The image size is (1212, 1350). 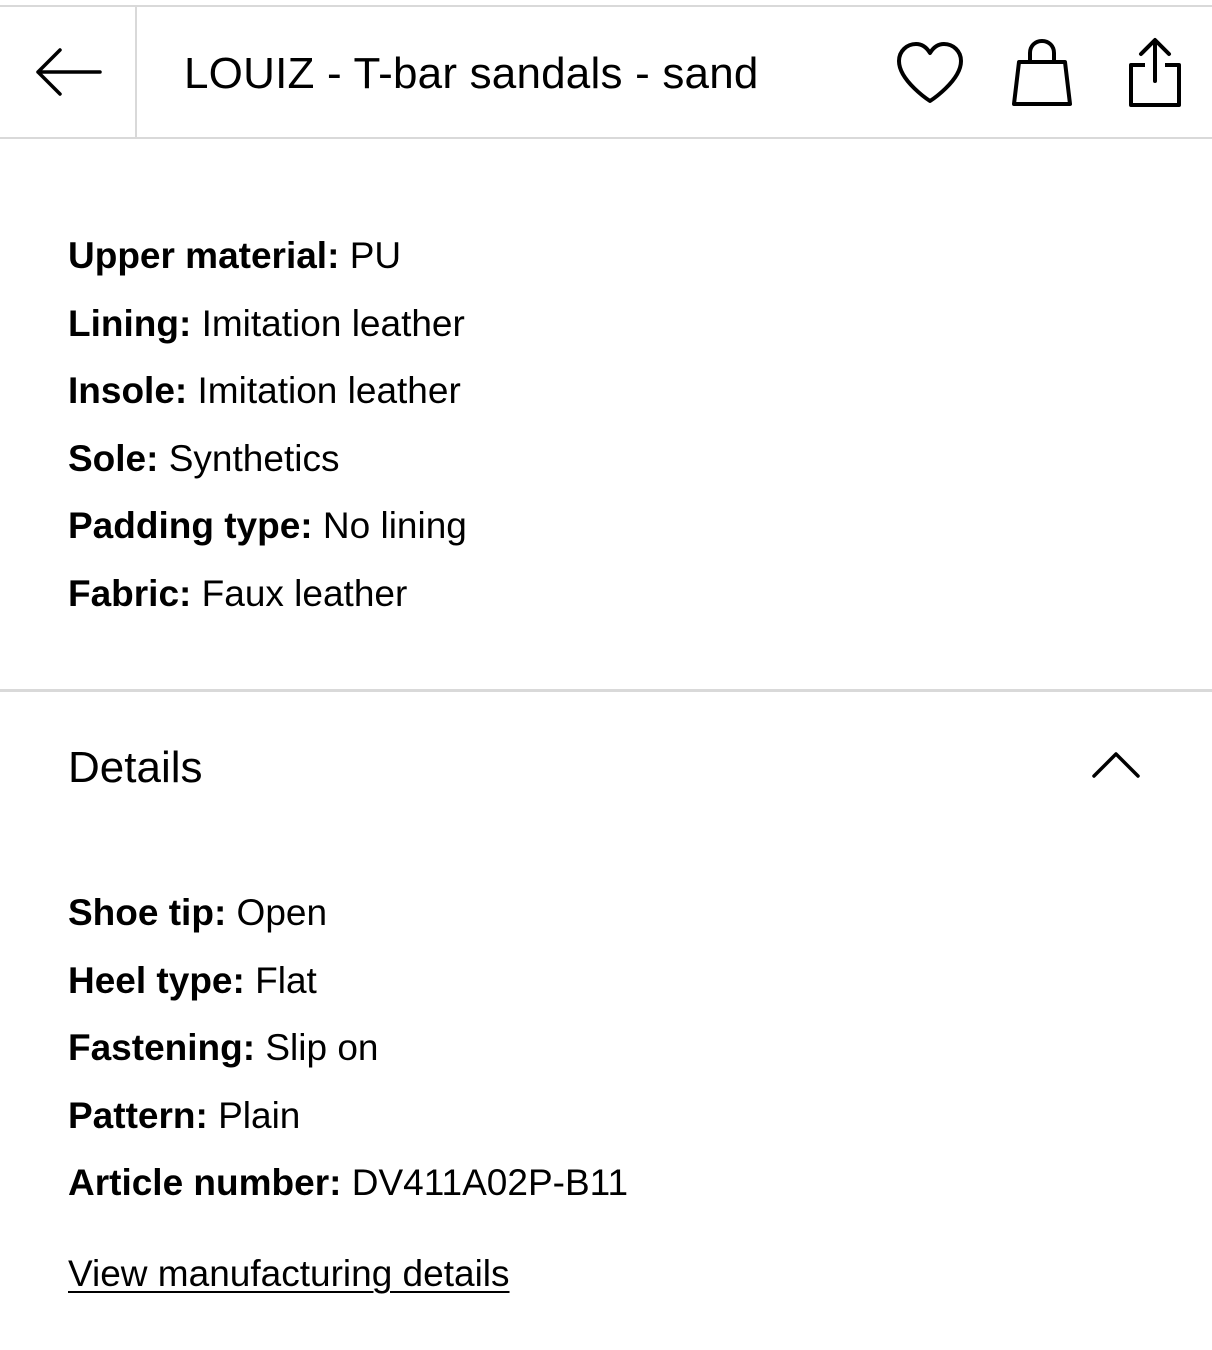 I want to click on details-accordion-toggle: Details, so click(x=606, y=768).